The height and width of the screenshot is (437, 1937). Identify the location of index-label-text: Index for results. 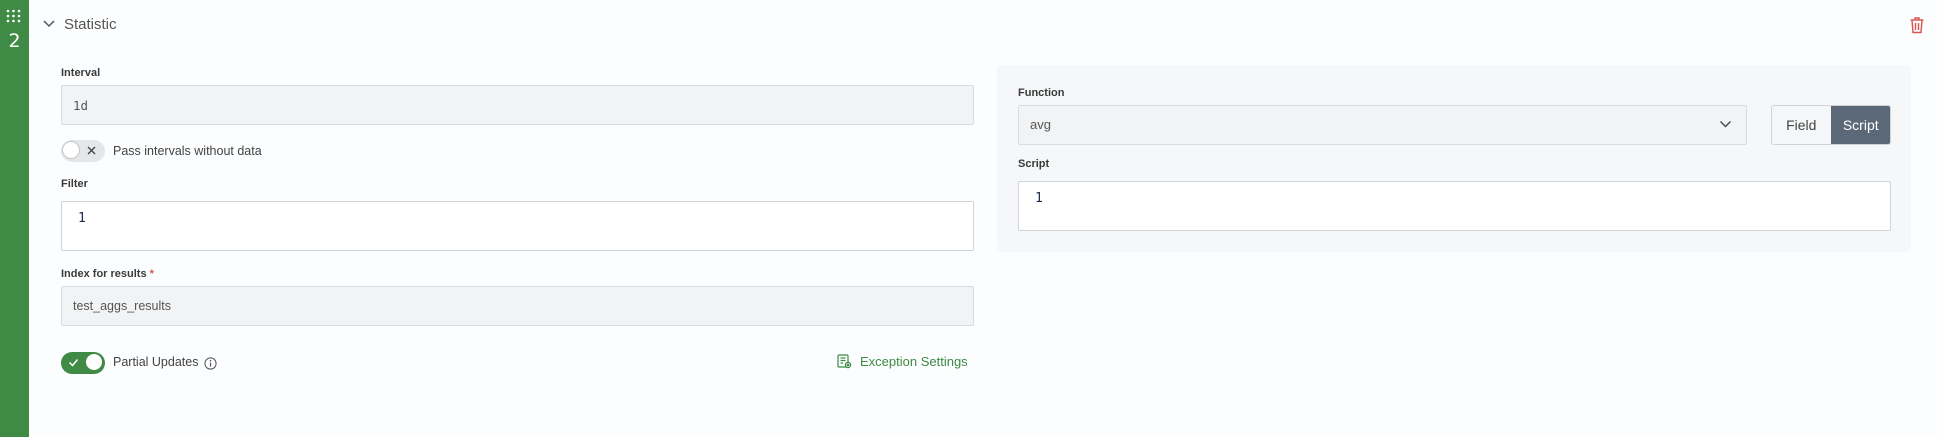
(104, 274).